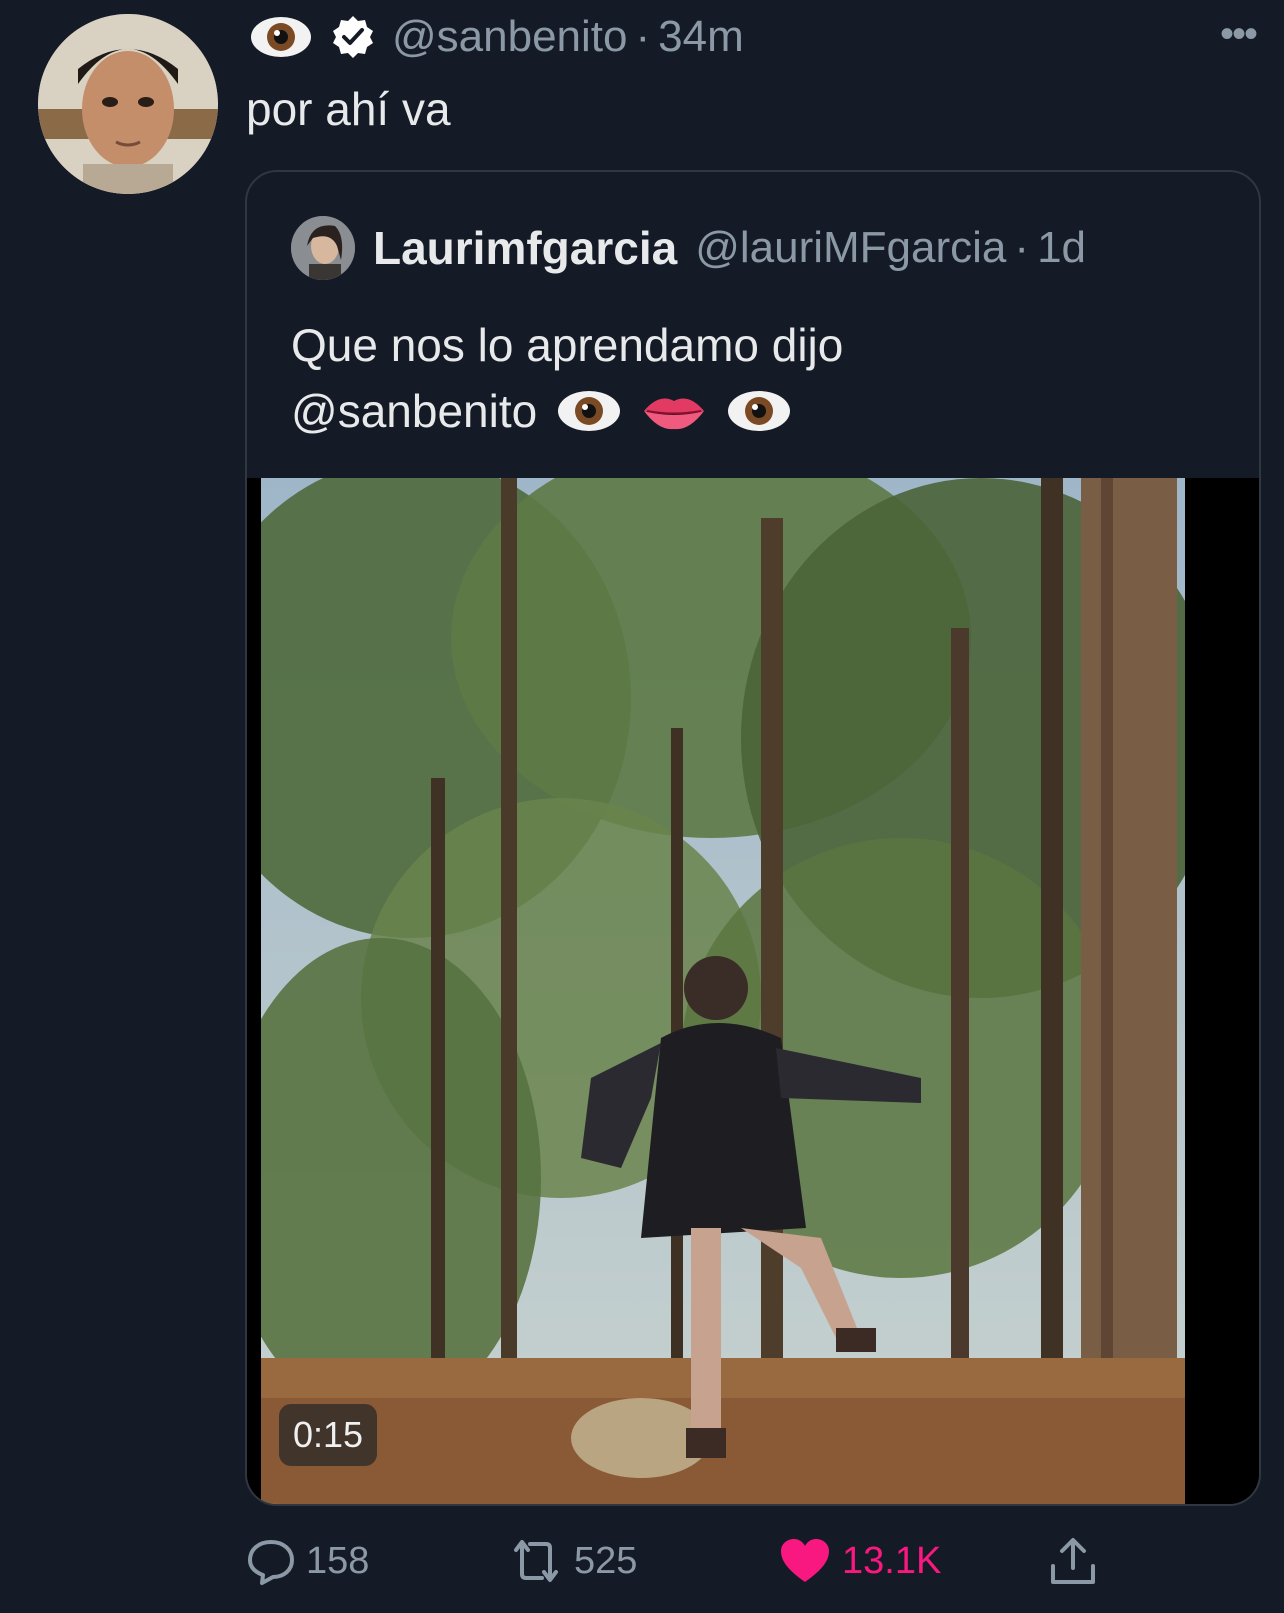 This screenshot has width=1284, height=1613. What do you see at coordinates (701, 37) in the screenshot?
I see `tweet-time: 34m` at bounding box center [701, 37].